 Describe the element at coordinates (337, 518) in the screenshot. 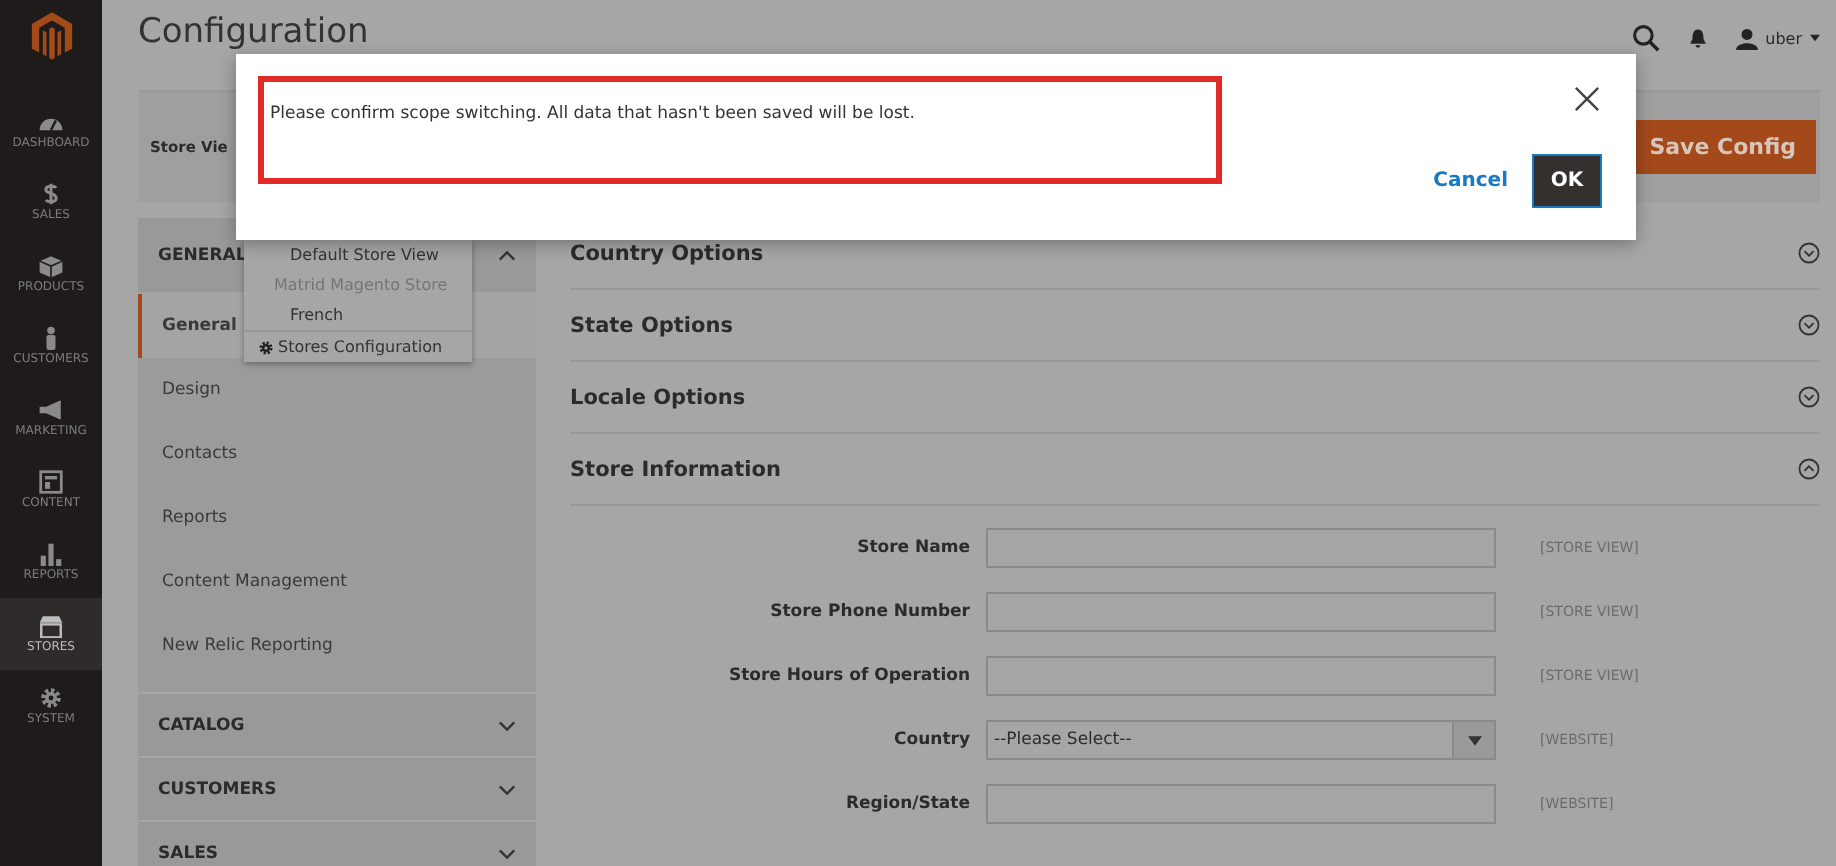

I see `config-tab-item: Reports` at that location.